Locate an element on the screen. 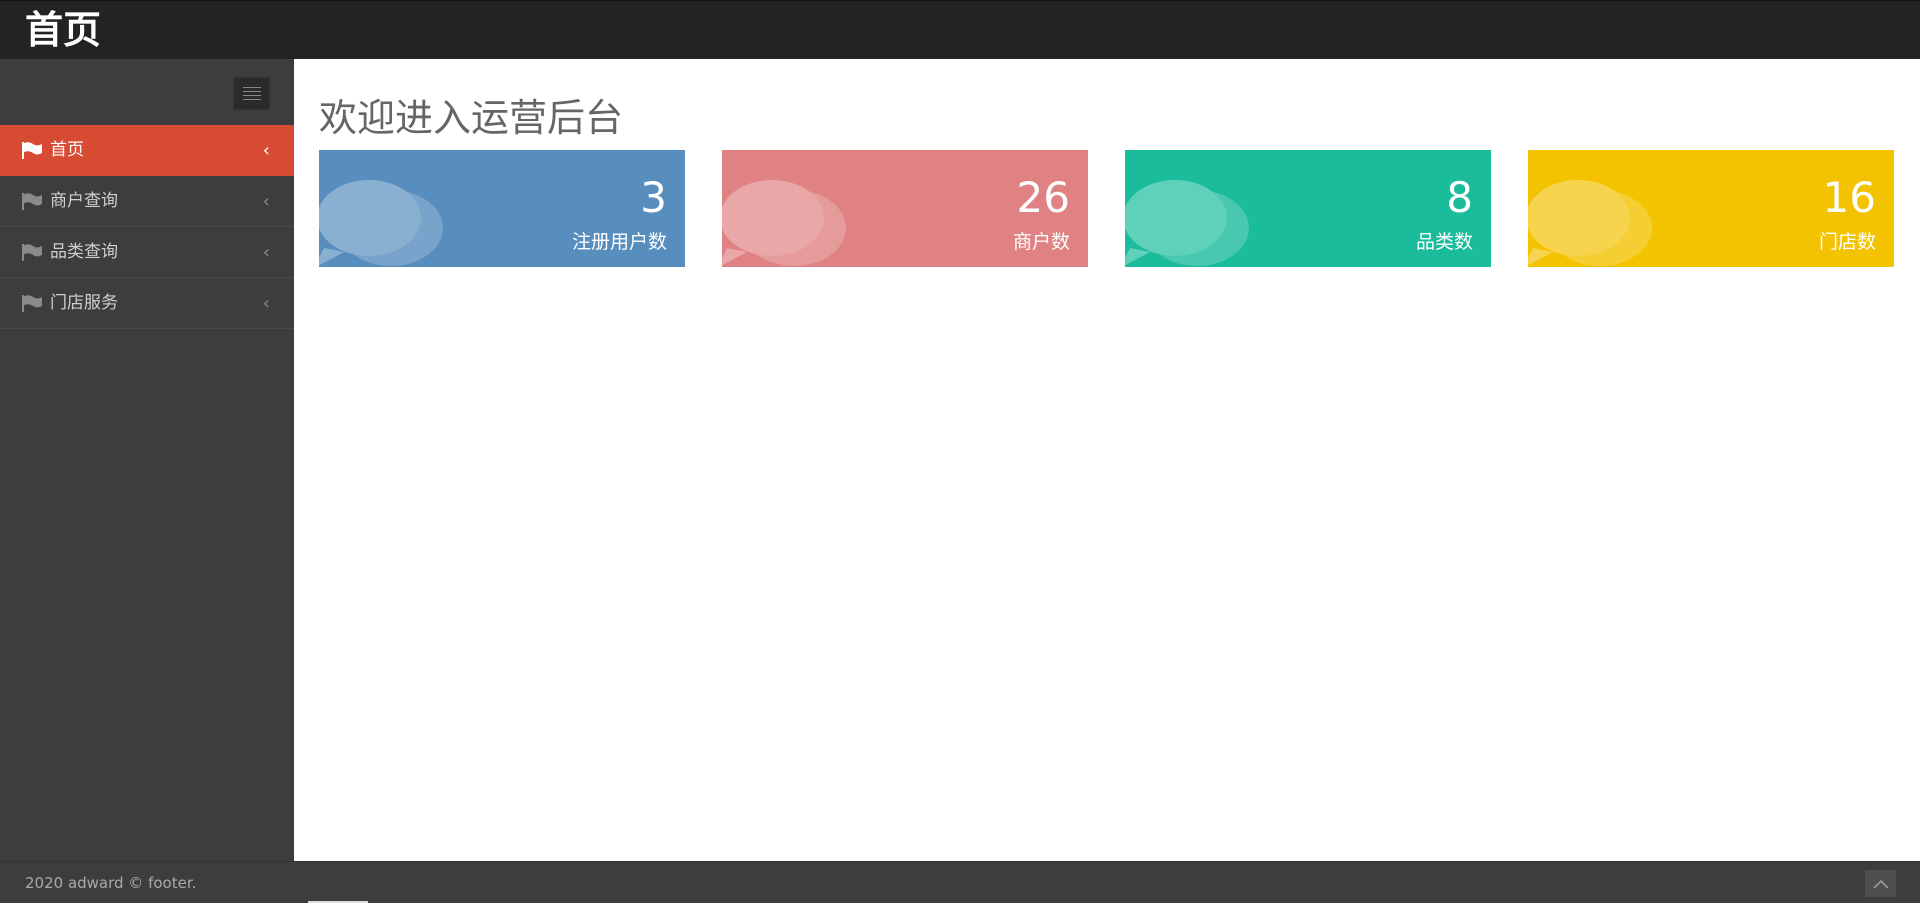  footer-copyright: 2020 adward © footer. is located at coordinates (111, 883).